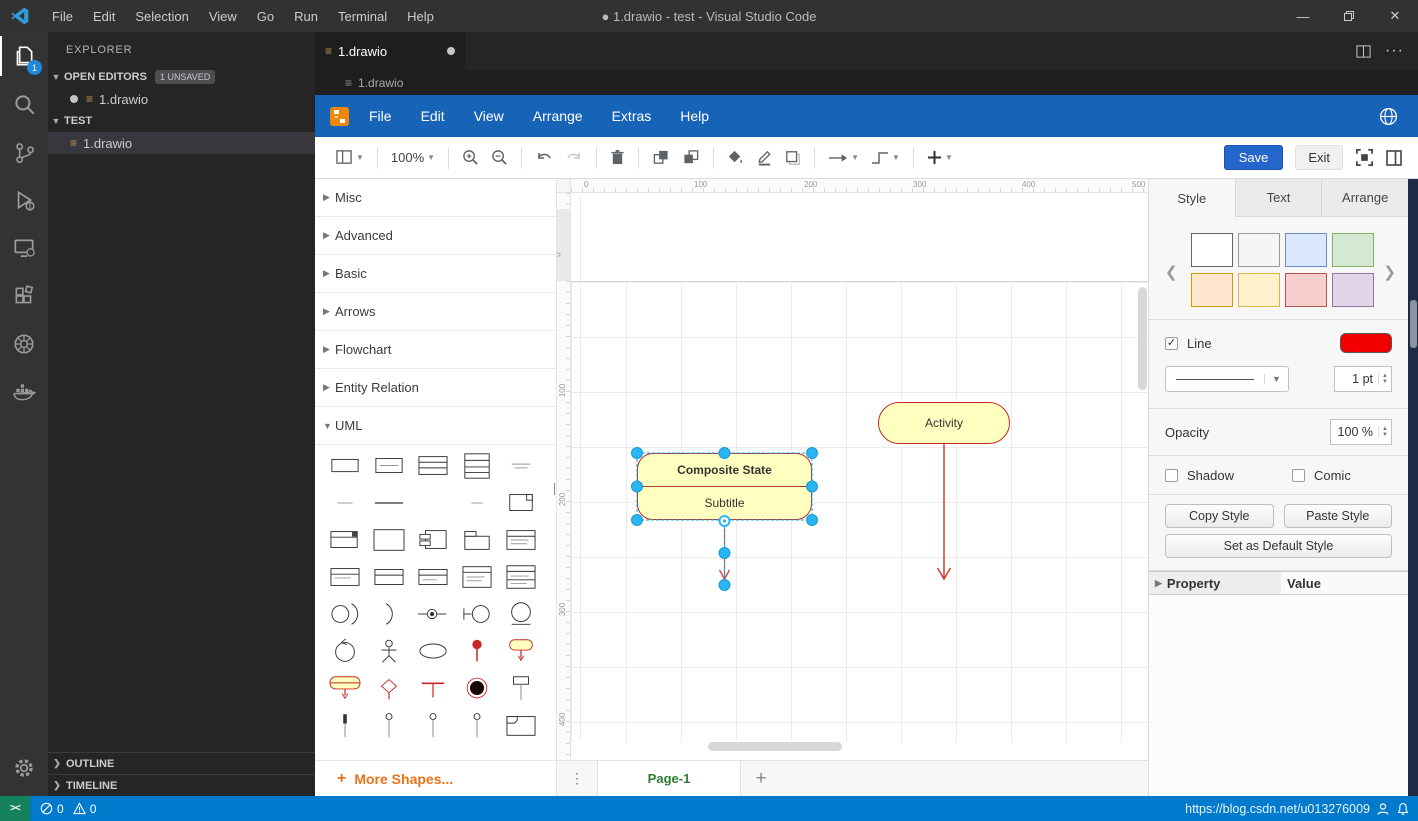 This screenshot has width=1418, height=821. I want to click on breadcrumb: ≡ 1.drawio, so click(866, 82).